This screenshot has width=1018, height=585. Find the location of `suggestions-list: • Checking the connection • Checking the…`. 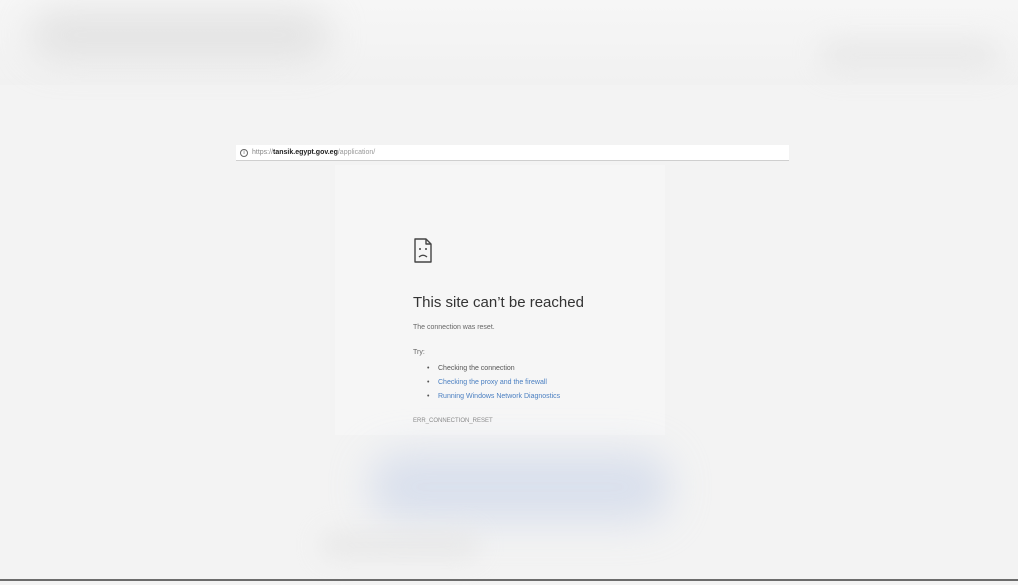

suggestions-list: • Checking the connection • Checking the… is located at coordinates (492, 383).